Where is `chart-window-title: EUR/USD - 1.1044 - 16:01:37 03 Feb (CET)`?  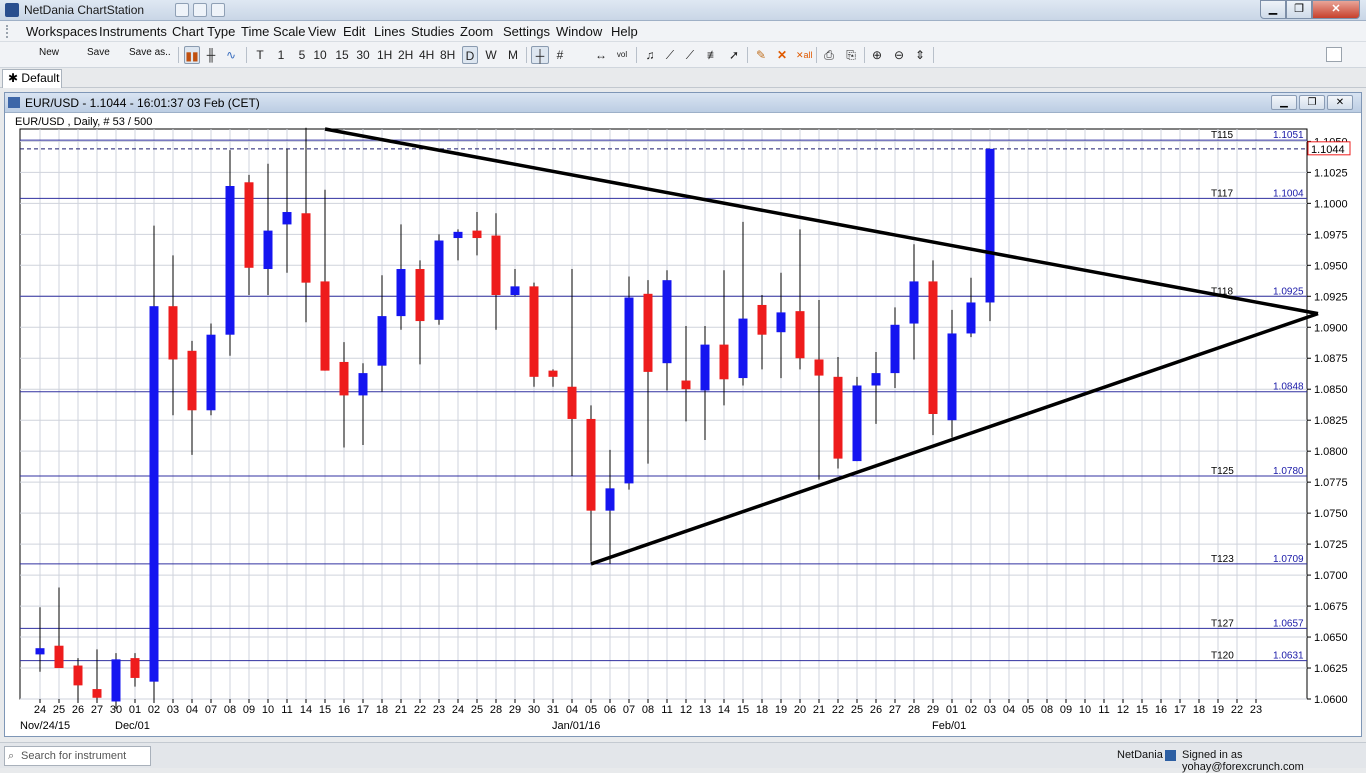 chart-window-title: EUR/USD - 1.1044 - 16:01:37 03 Feb (CET) is located at coordinates (142, 103).